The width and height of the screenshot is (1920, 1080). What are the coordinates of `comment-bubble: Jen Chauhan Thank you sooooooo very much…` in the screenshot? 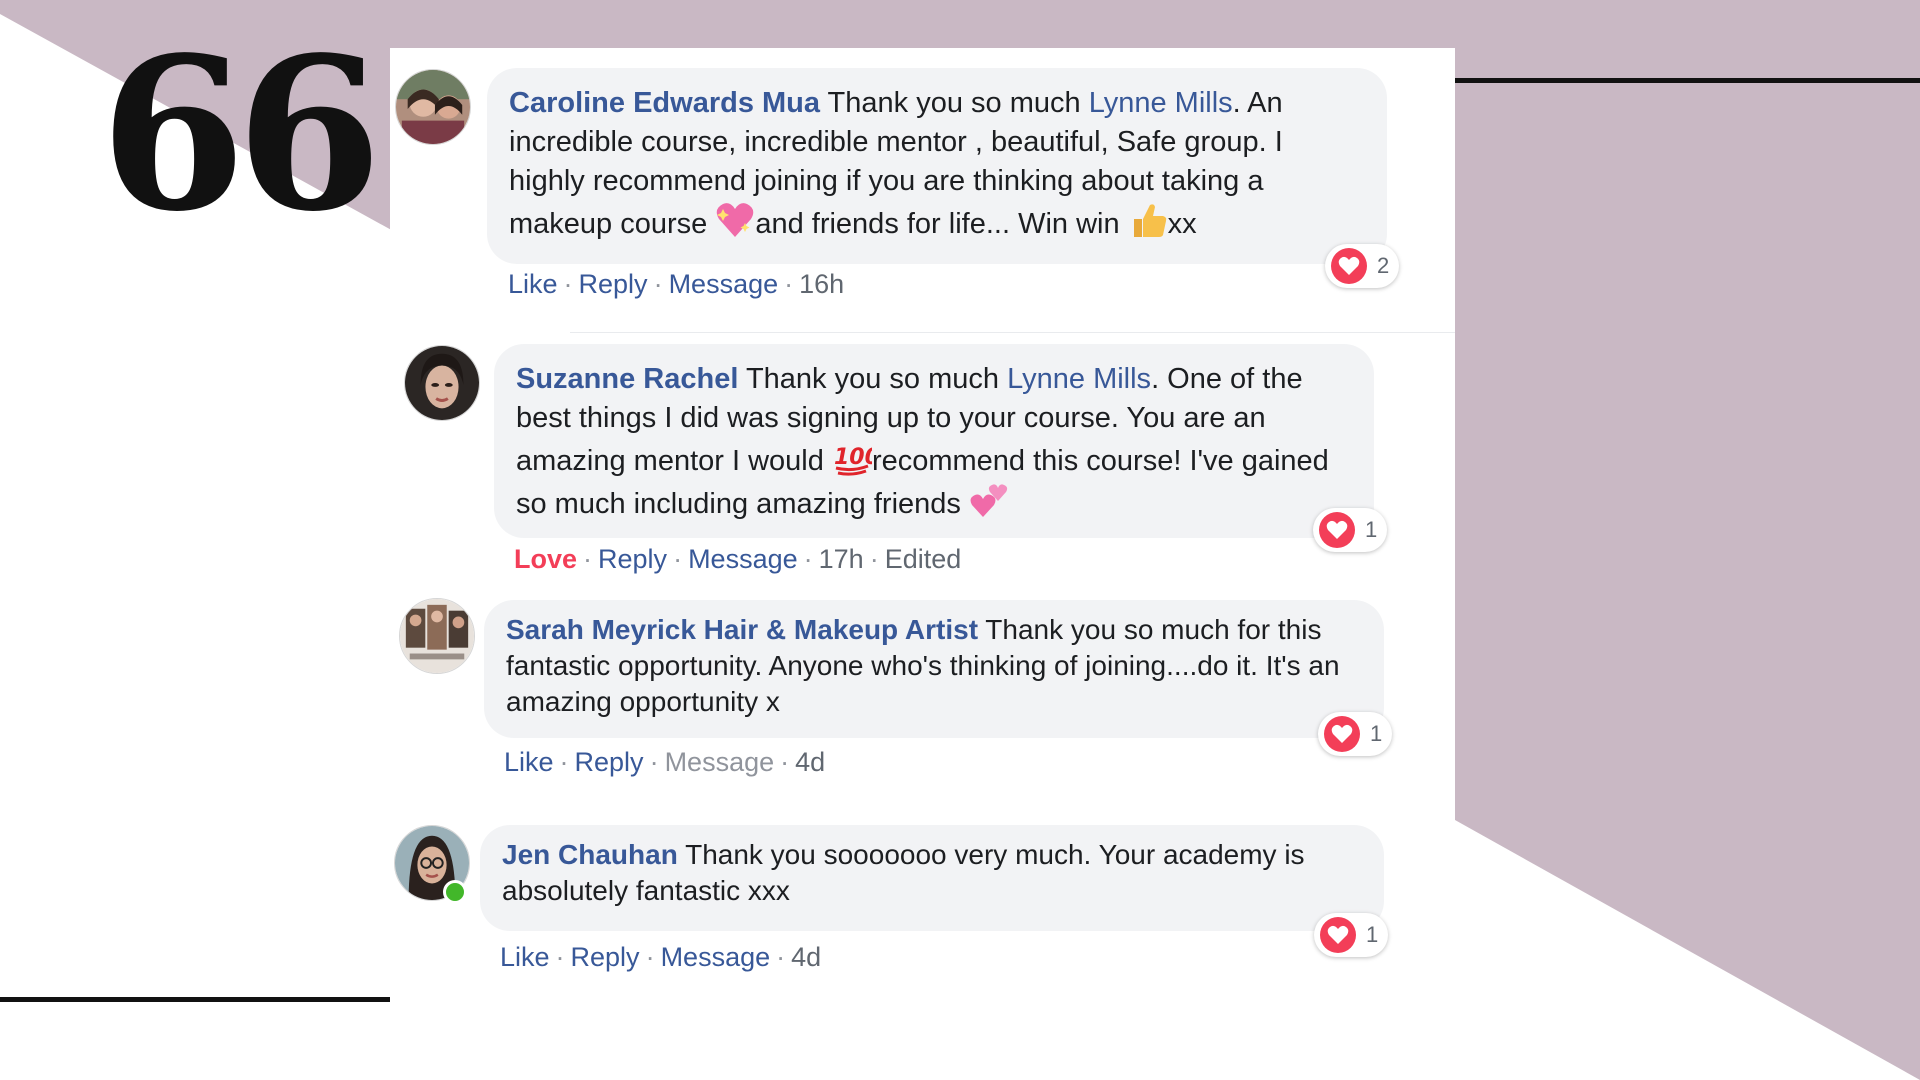 It's located at (932, 878).